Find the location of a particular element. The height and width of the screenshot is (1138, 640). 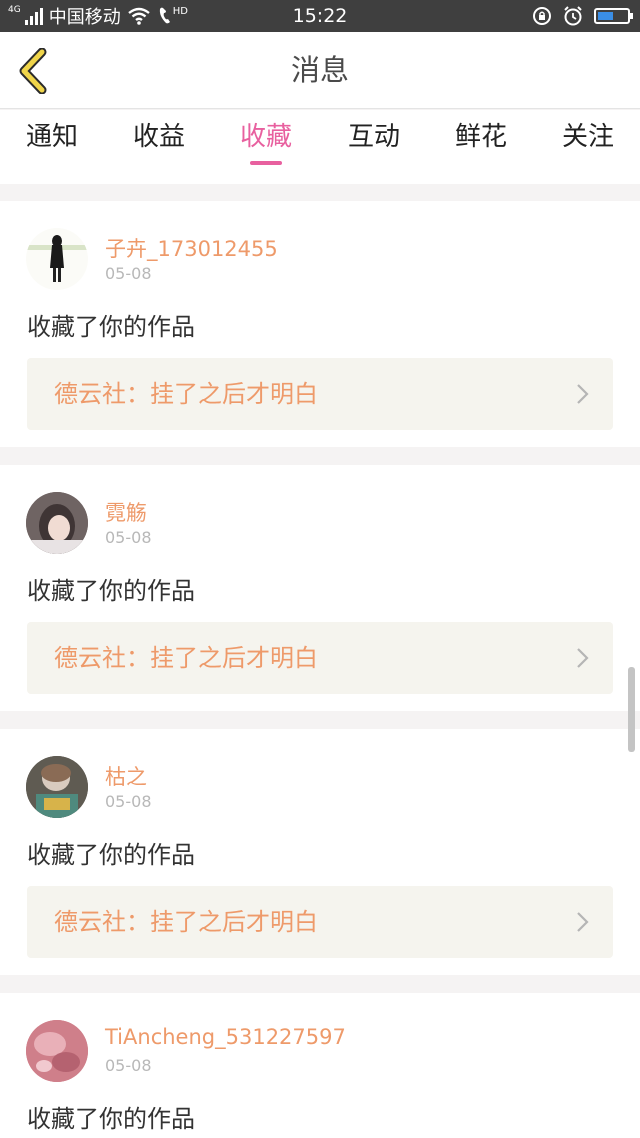

tab-label: 收藏 is located at coordinates (265, 137).